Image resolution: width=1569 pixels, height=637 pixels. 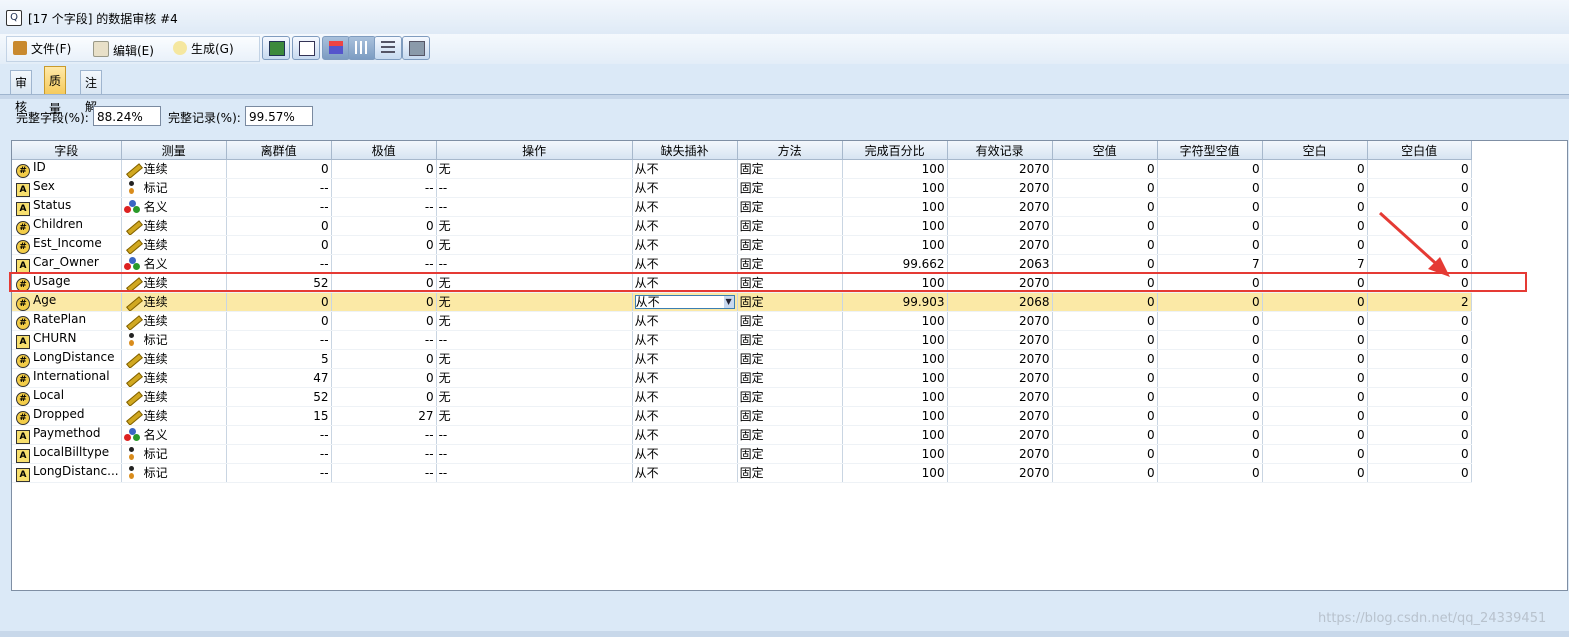 I want to click on table-row: A LocalBilltype 标记 -- -- -- 从不 固定 100 2070 0 0 0 0, so click(x=742, y=454).